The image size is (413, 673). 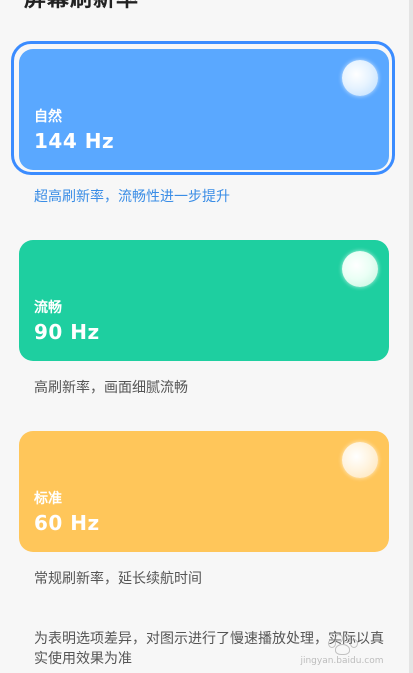 What do you see at coordinates (67, 523) in the screenshot?
I see `option-rate: 60 Hz` at bounding box center [67, 523].